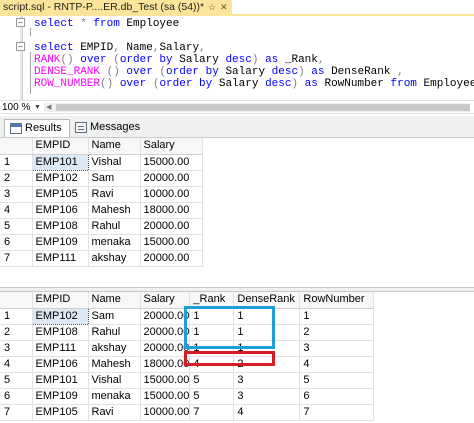  Describe the element at coordinates (263, 107) in the screenshot. I see `scrollbar-thumb` at that location.